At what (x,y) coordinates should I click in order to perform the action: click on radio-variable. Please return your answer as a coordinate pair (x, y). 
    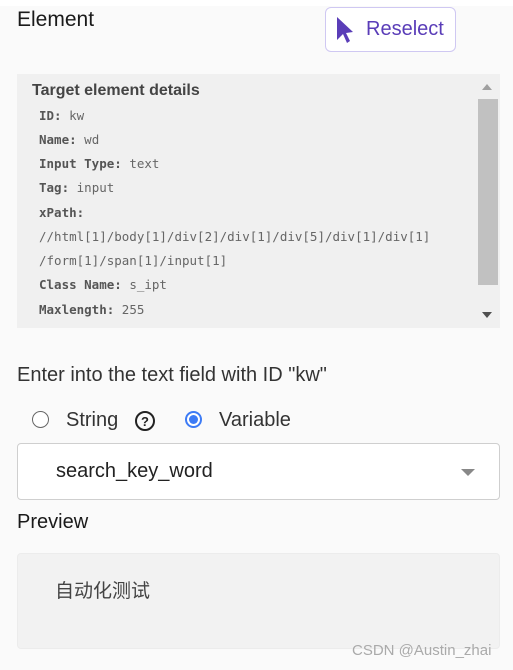
    Looking at the image, I should click on (193, 419).